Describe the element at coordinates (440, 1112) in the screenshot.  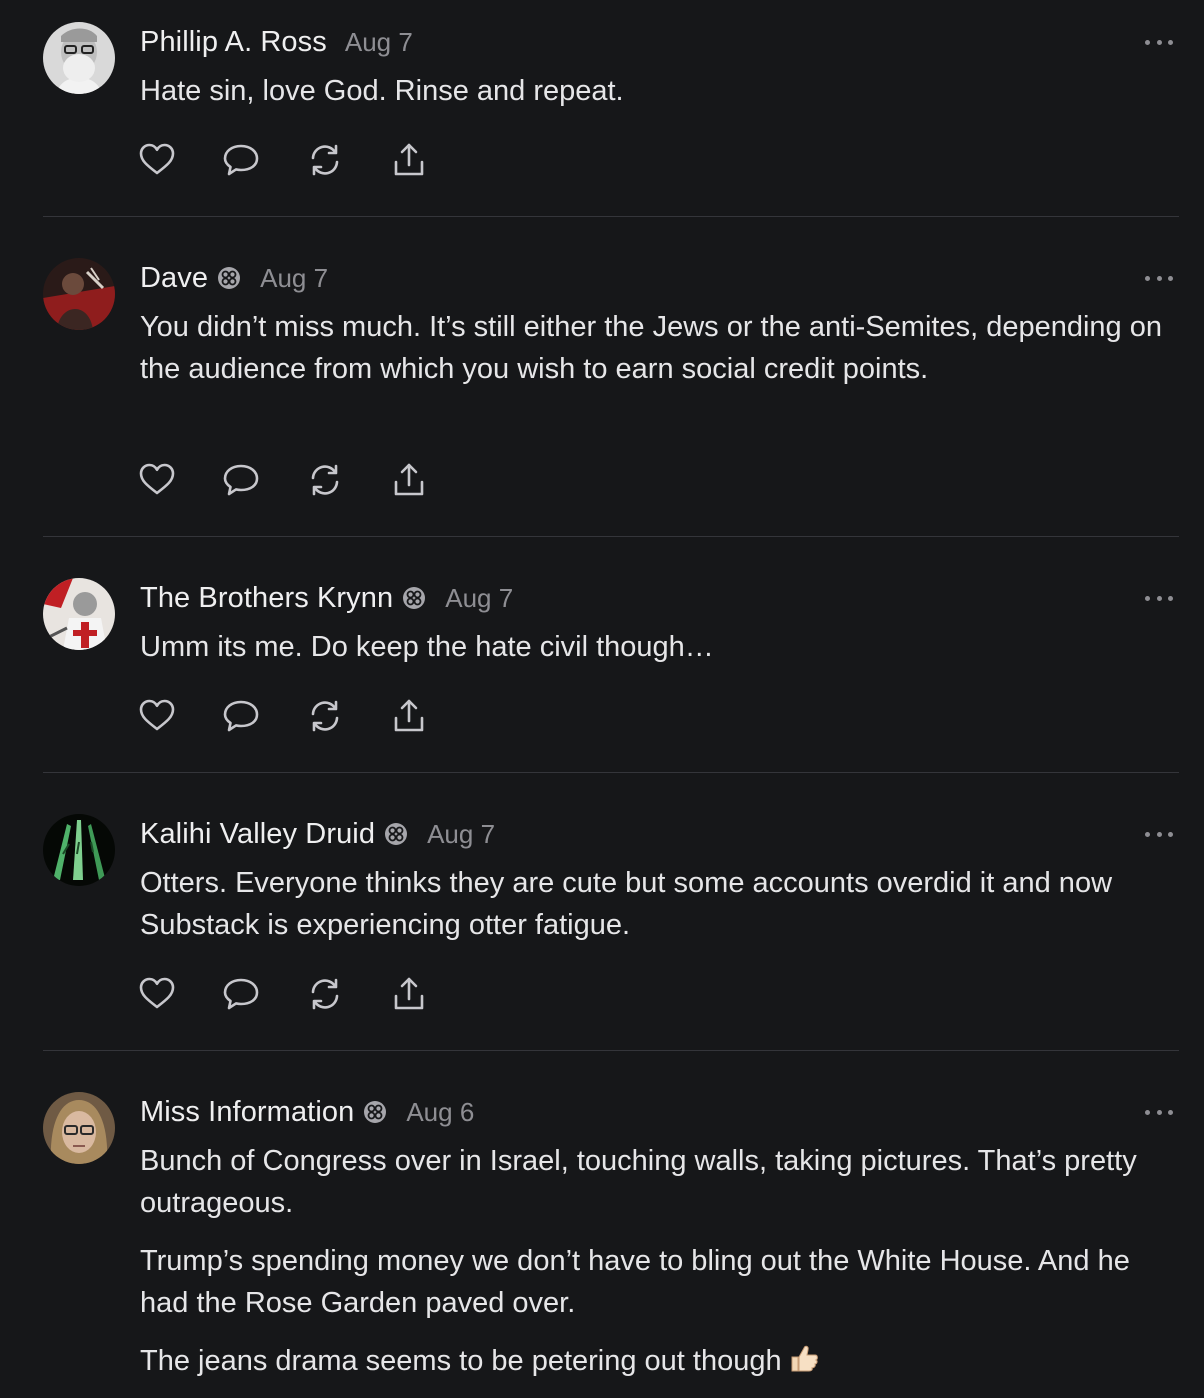
I see `post-date: Aug 6` at that location.